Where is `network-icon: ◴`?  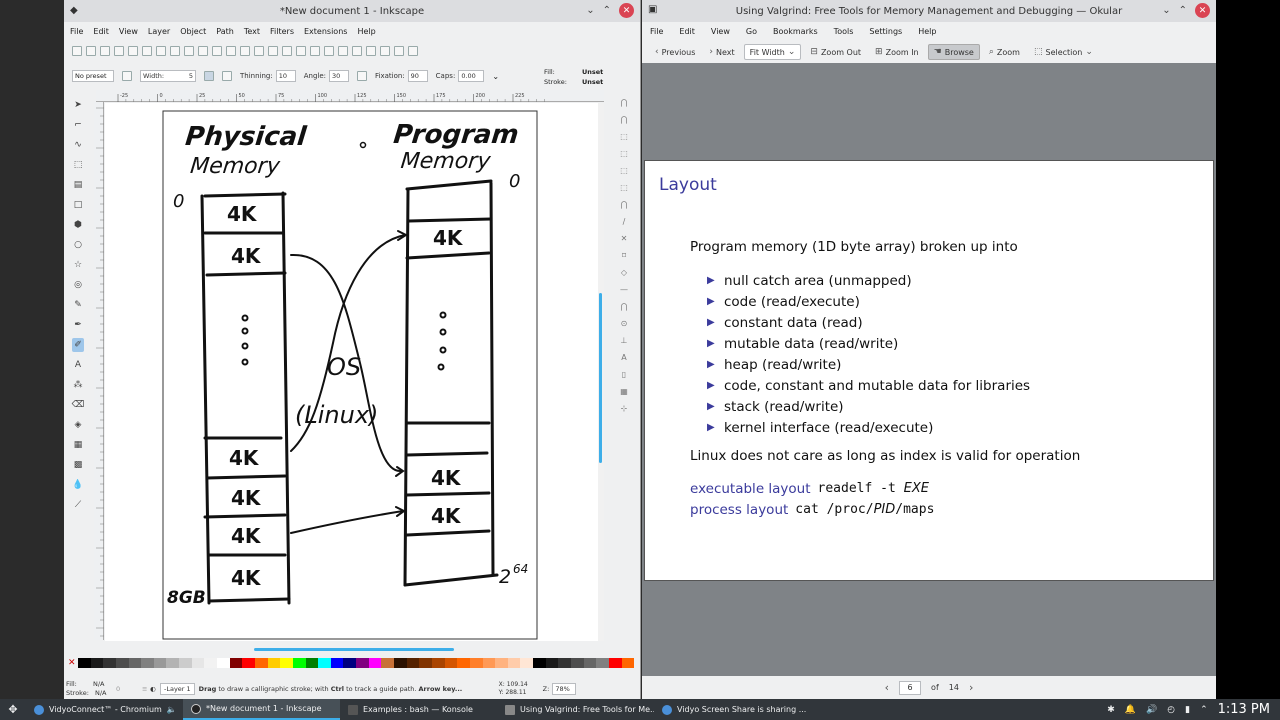
network-icon: ◴ is located at coordinates (1171, 710).